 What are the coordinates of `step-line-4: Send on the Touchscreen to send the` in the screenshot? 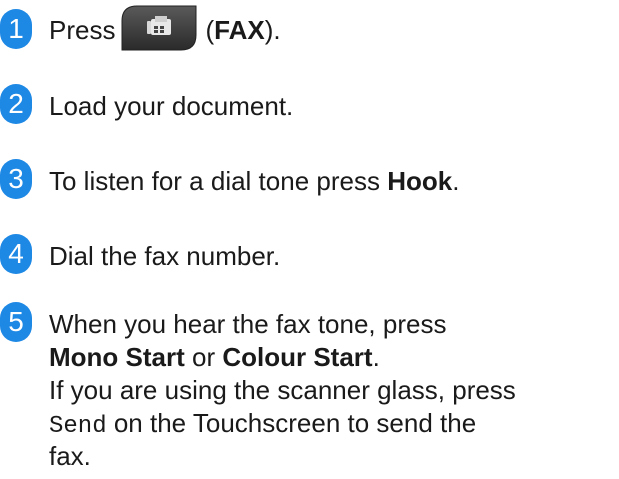 It's located at (262, 425).